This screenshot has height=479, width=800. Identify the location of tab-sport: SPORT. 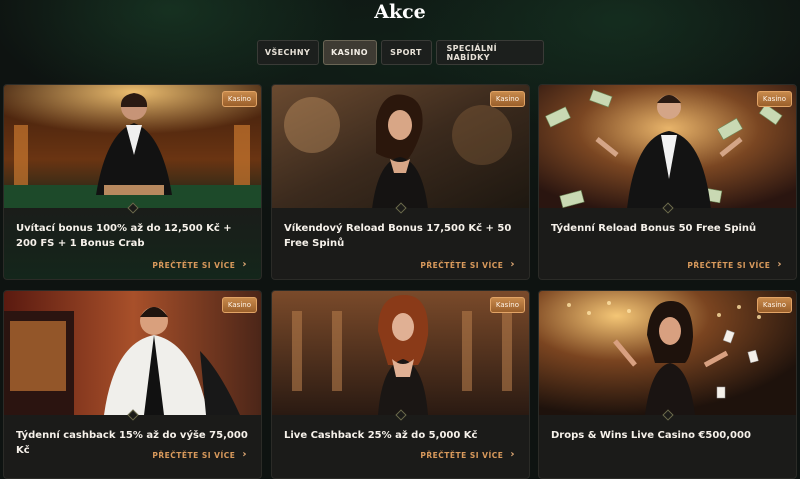
(406, 52).